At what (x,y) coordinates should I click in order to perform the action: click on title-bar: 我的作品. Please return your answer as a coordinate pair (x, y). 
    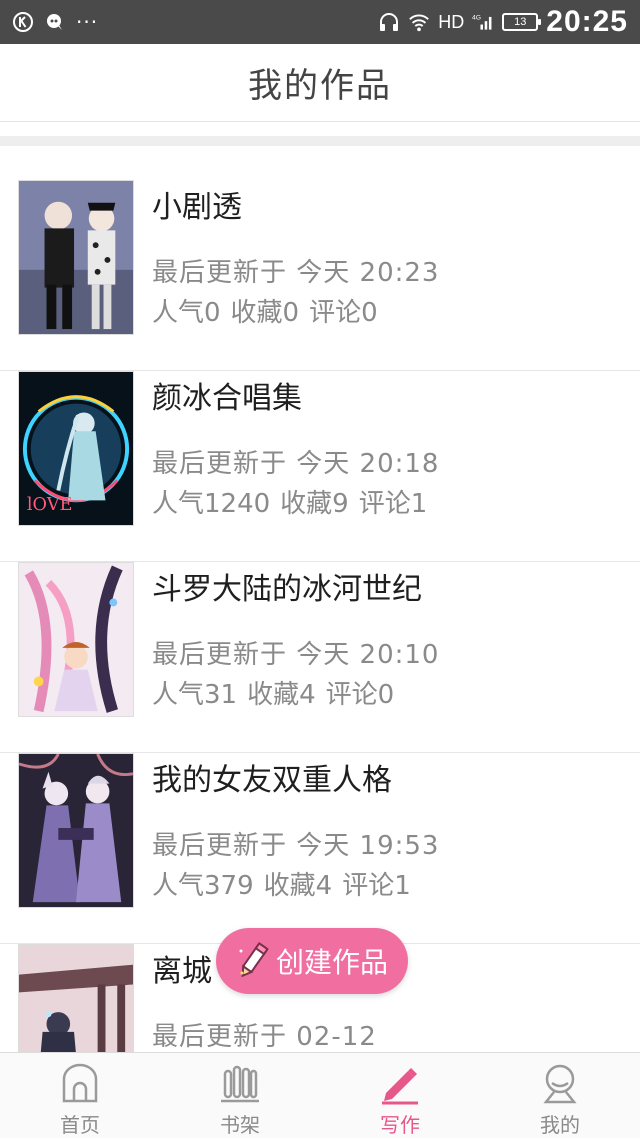
    Looking at the image, I should click on (320, 83).